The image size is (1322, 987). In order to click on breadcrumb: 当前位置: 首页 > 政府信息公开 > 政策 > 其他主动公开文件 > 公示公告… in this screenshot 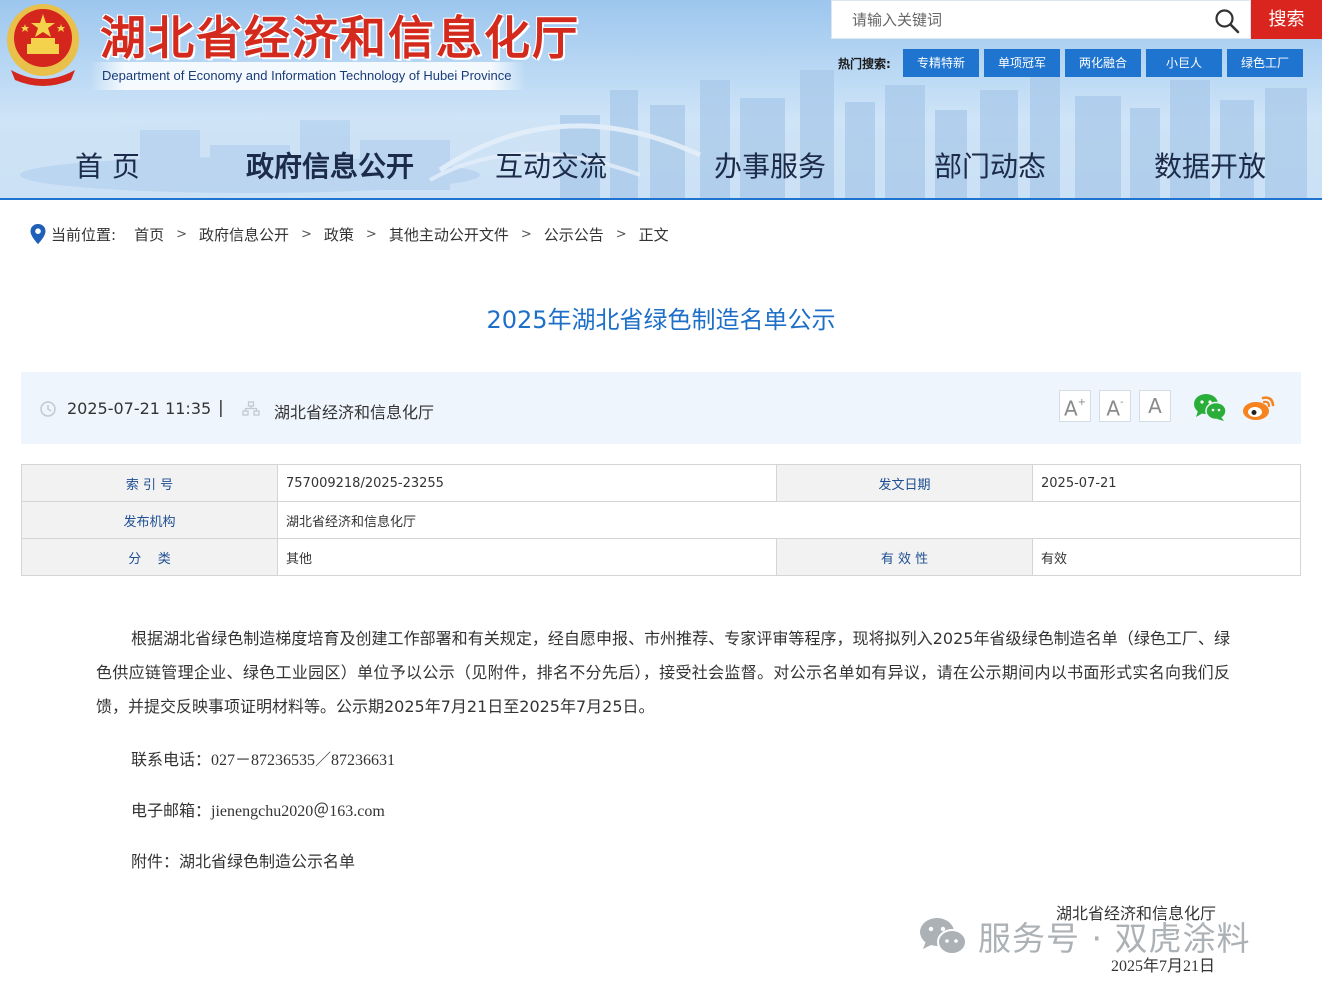, I will do `click(349, 234)`.